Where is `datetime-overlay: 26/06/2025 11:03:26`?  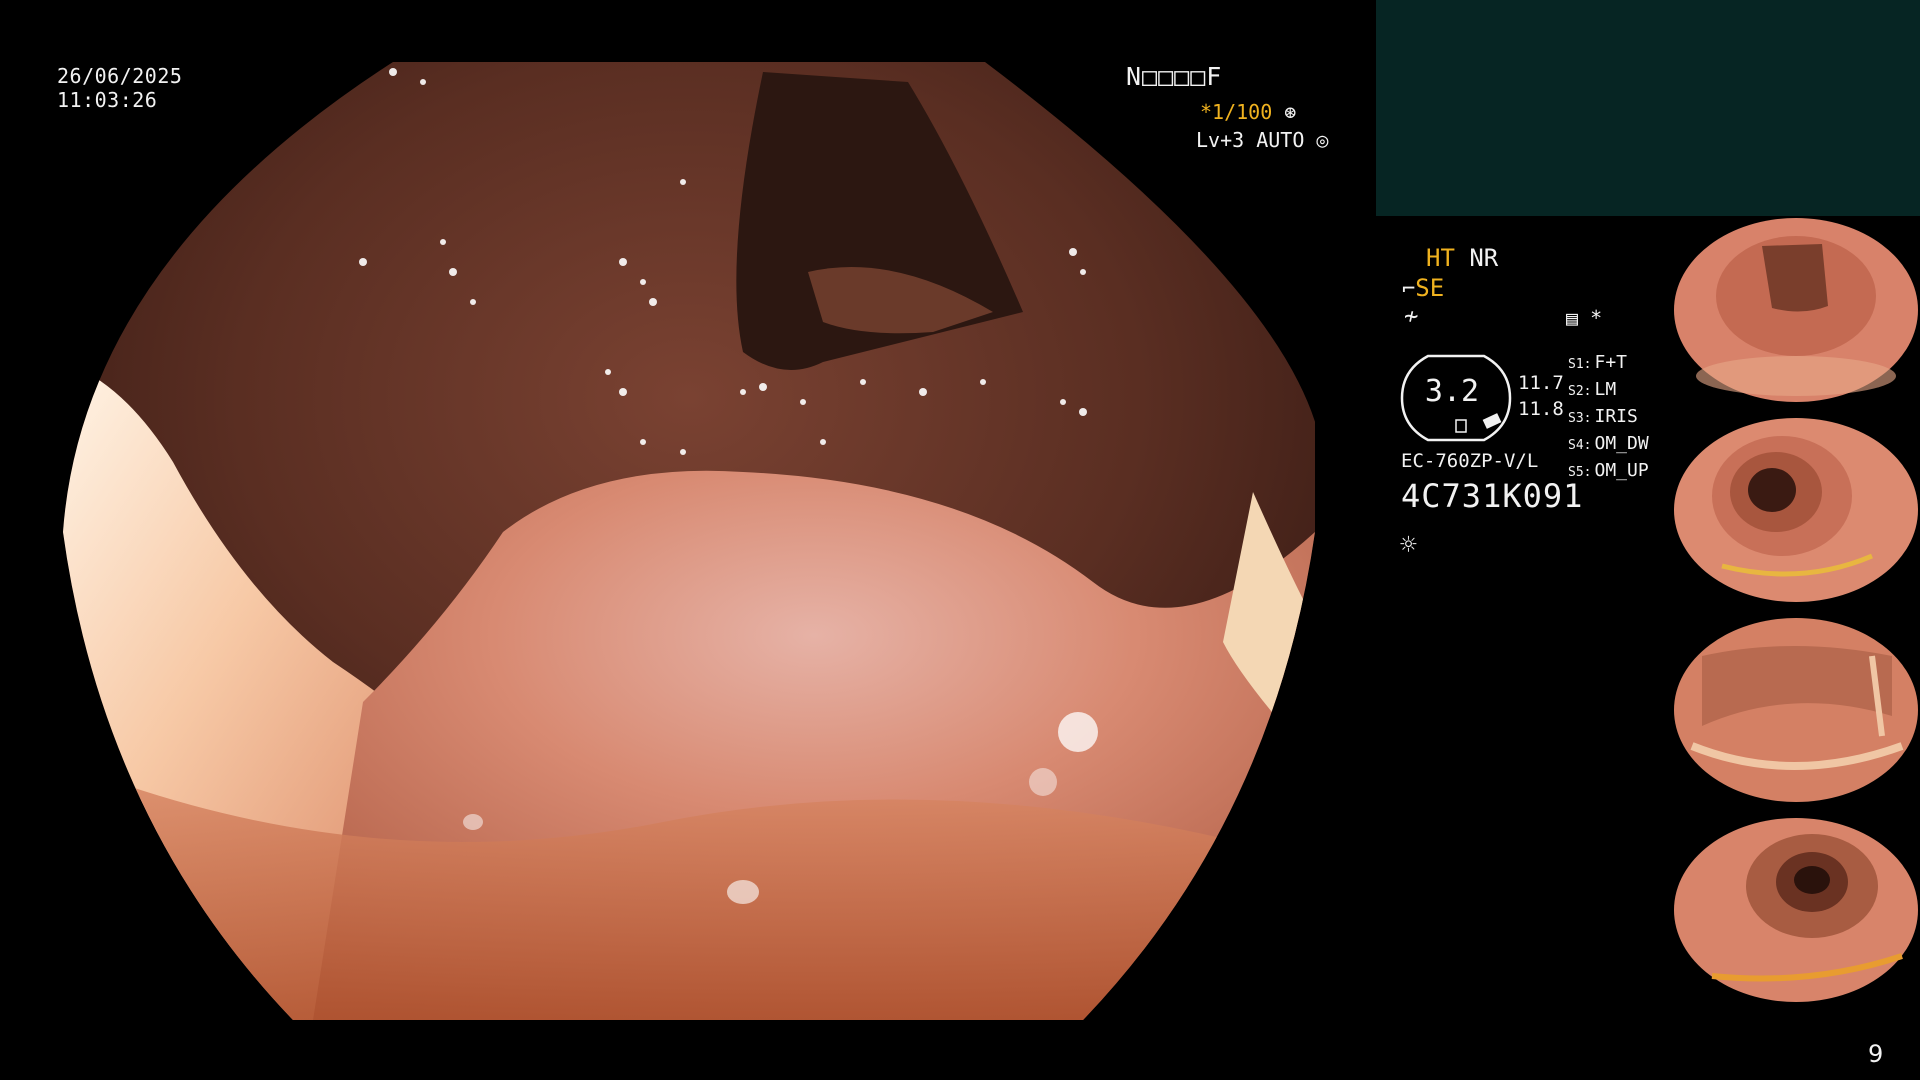
datetime-overlay: 26/06/2025 11:03:26 is located at coordinates (119, 88).